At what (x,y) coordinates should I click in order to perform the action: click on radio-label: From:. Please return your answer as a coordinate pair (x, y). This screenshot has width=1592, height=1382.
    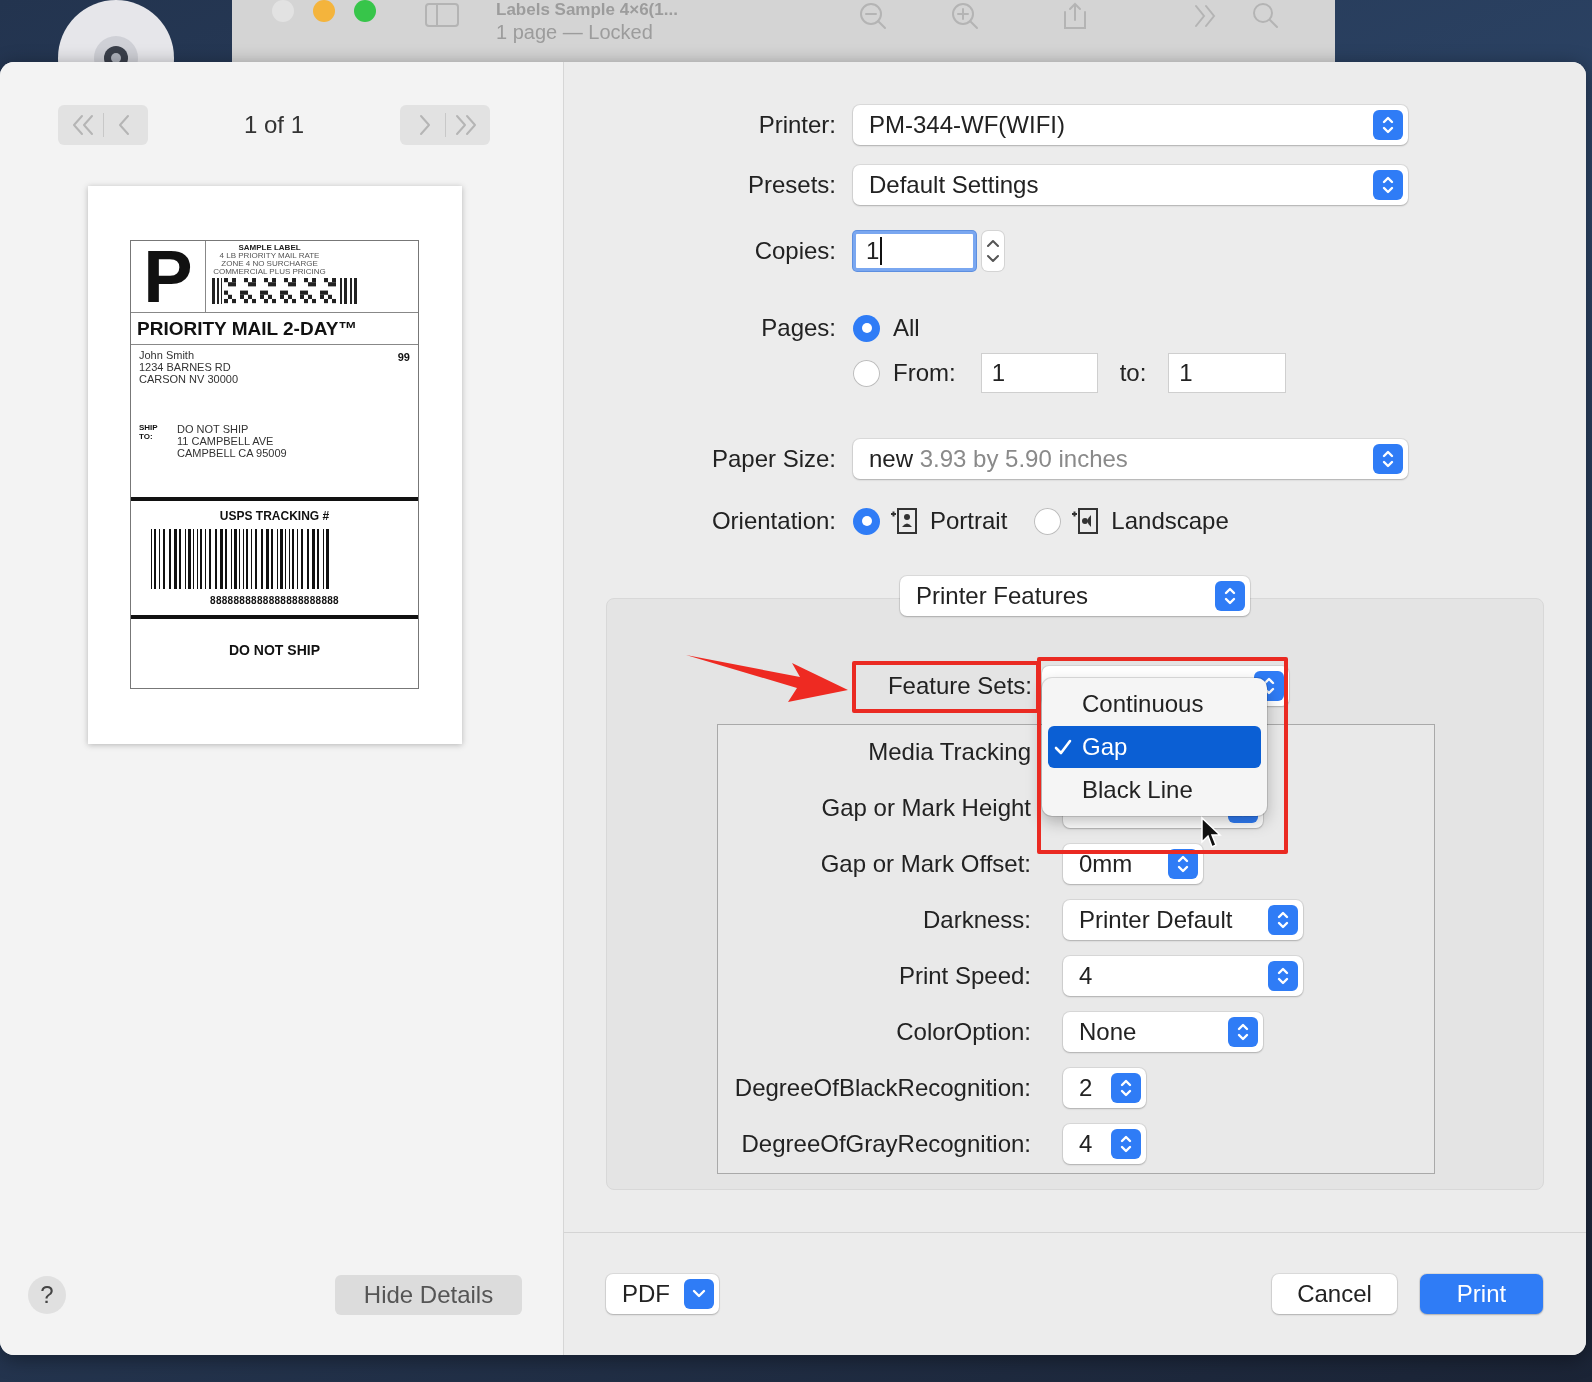
    Looking at the image, I should click on (924, 373).